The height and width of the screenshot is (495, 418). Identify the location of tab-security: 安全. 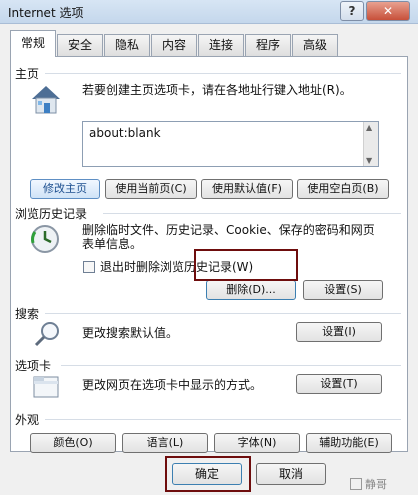
(80, 45).